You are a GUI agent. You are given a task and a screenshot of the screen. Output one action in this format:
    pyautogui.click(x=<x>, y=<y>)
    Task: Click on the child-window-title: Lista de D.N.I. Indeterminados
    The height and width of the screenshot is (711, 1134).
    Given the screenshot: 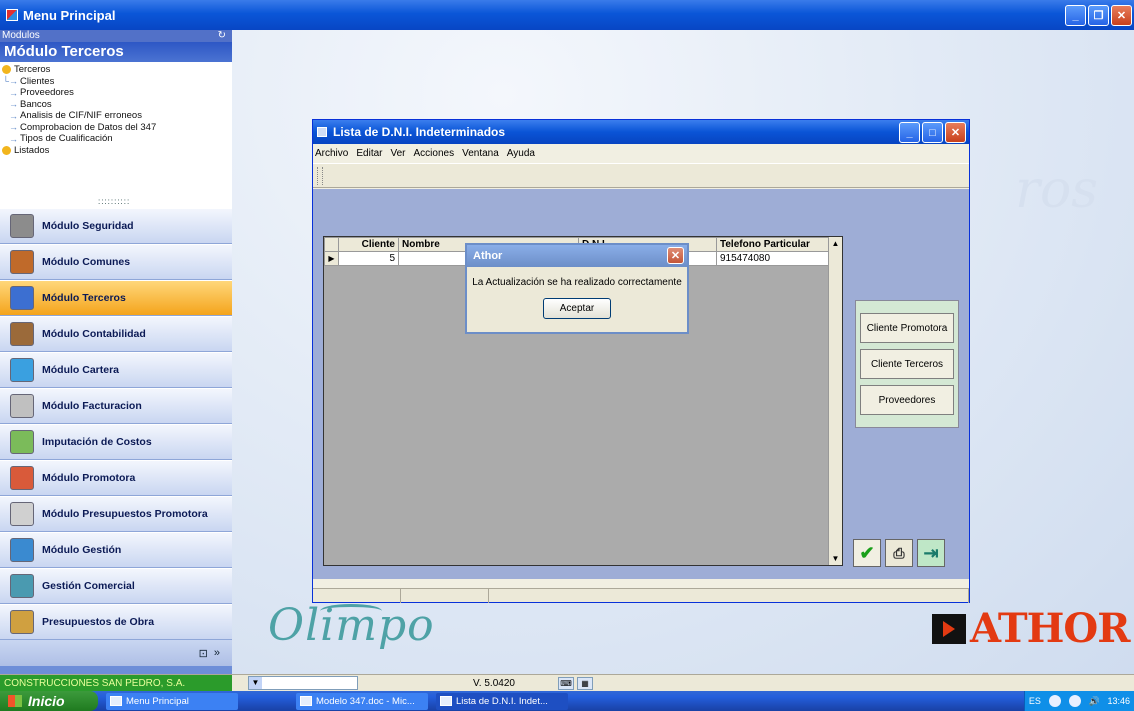 What is the action you would take?
    pyautogui.click(x=419, y=132)
    